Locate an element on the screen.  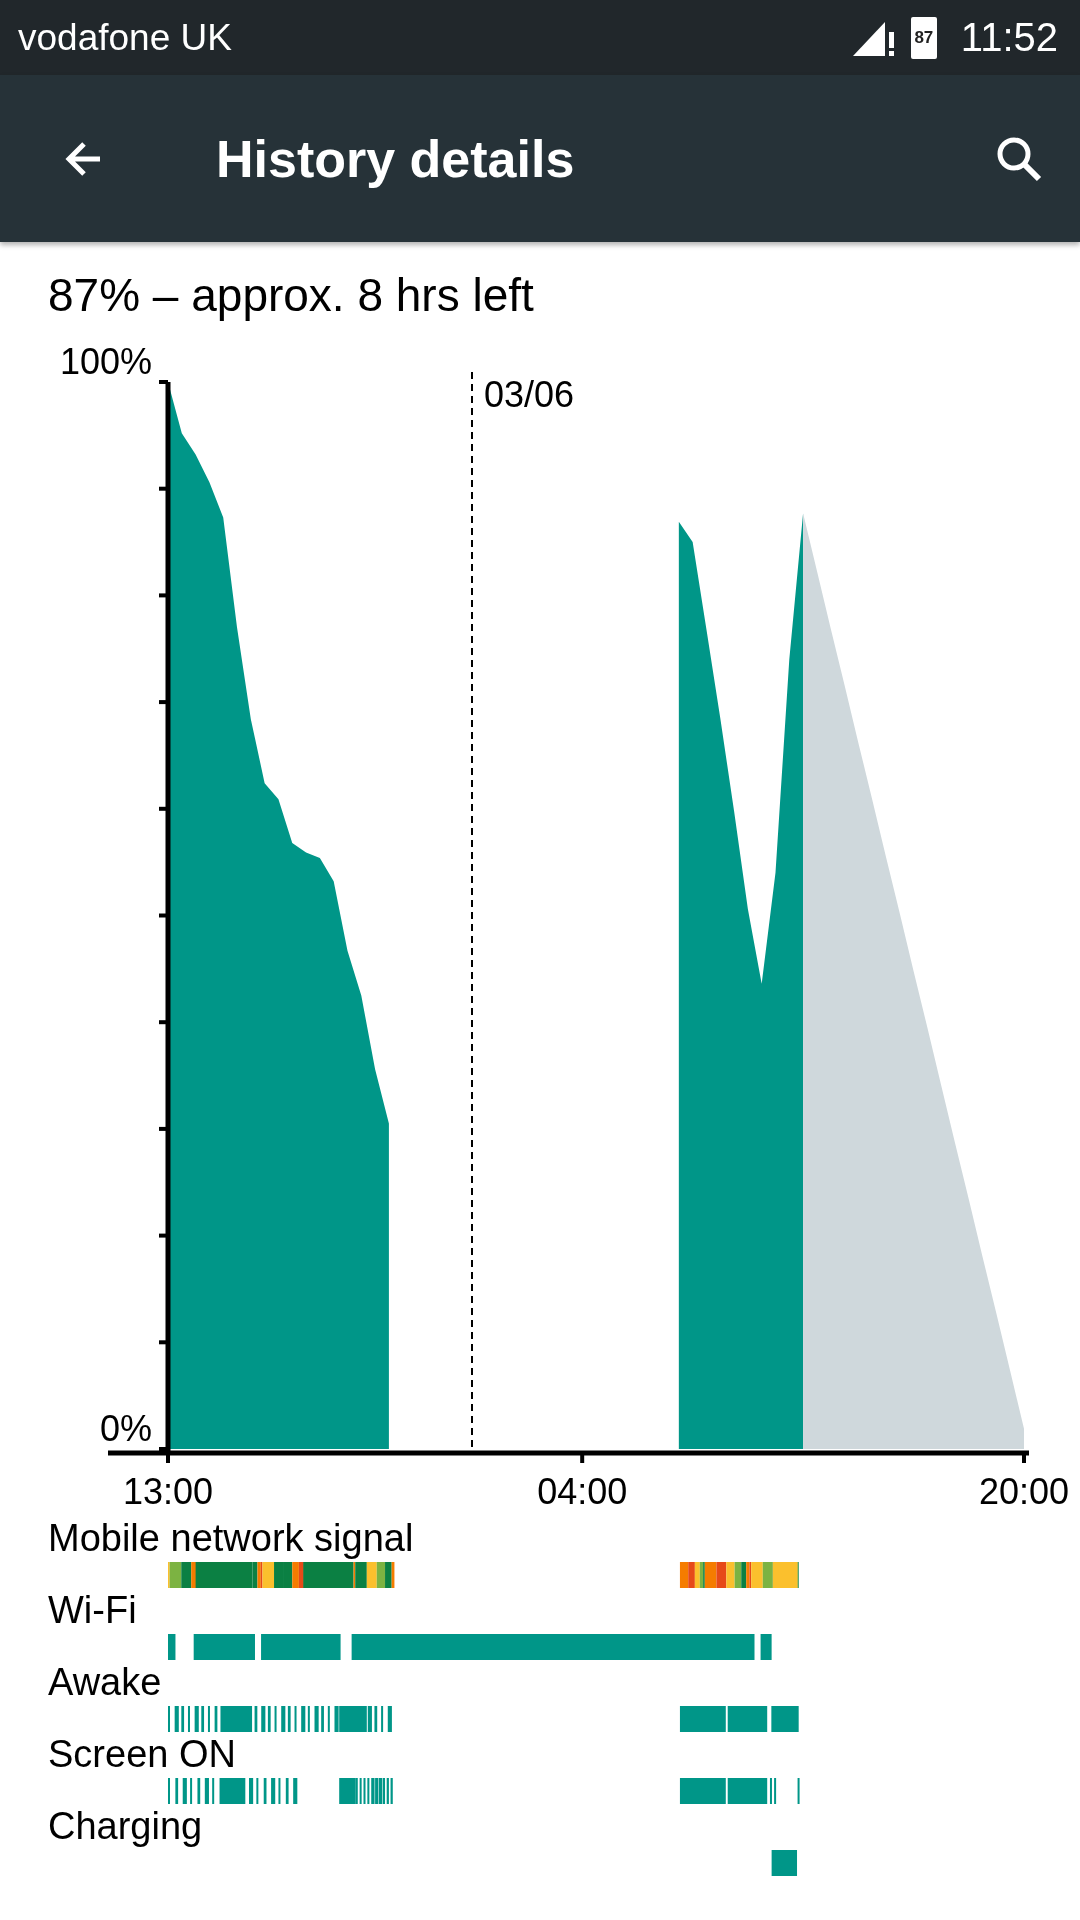
x-axis-label: 20:00 is located at coordinates (1024, 1491).